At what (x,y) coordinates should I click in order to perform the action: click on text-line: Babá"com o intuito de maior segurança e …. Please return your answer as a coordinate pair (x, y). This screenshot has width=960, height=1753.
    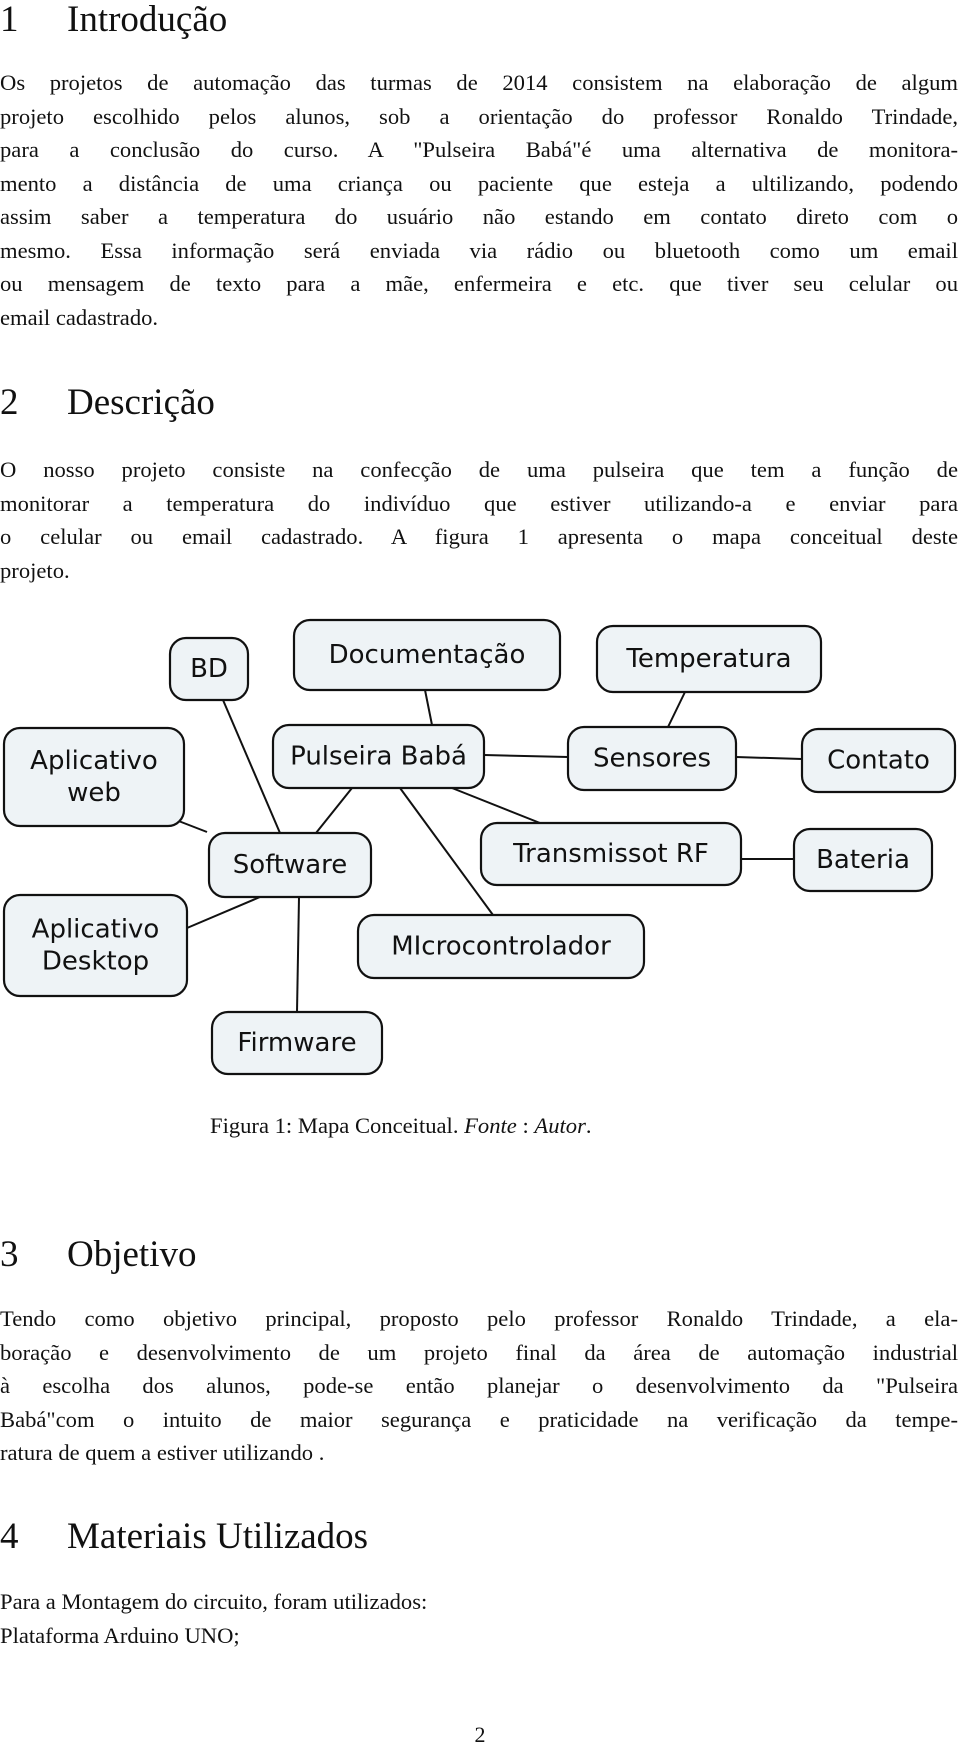
    Looking at the image, I should click on (479, 1419).